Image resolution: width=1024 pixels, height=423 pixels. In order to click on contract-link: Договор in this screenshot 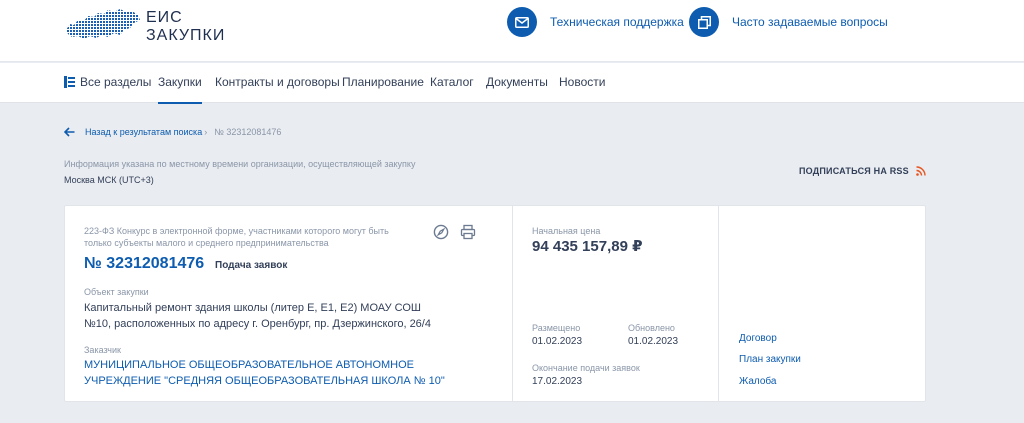, I will do `click(758, 338)`.